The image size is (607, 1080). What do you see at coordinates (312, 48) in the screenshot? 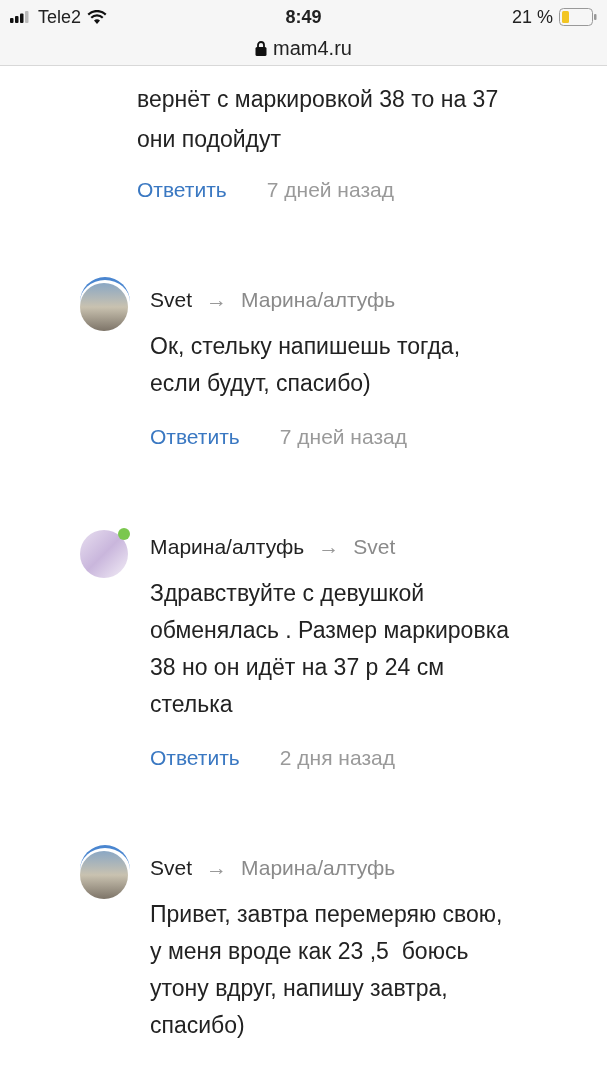
I see `site-address: mam4.ru` at bounding box center [312, 48].